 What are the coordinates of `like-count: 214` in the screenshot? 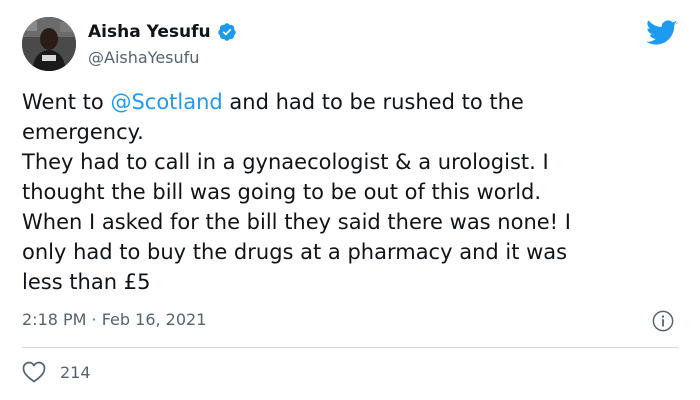 It's located at (75, 372).